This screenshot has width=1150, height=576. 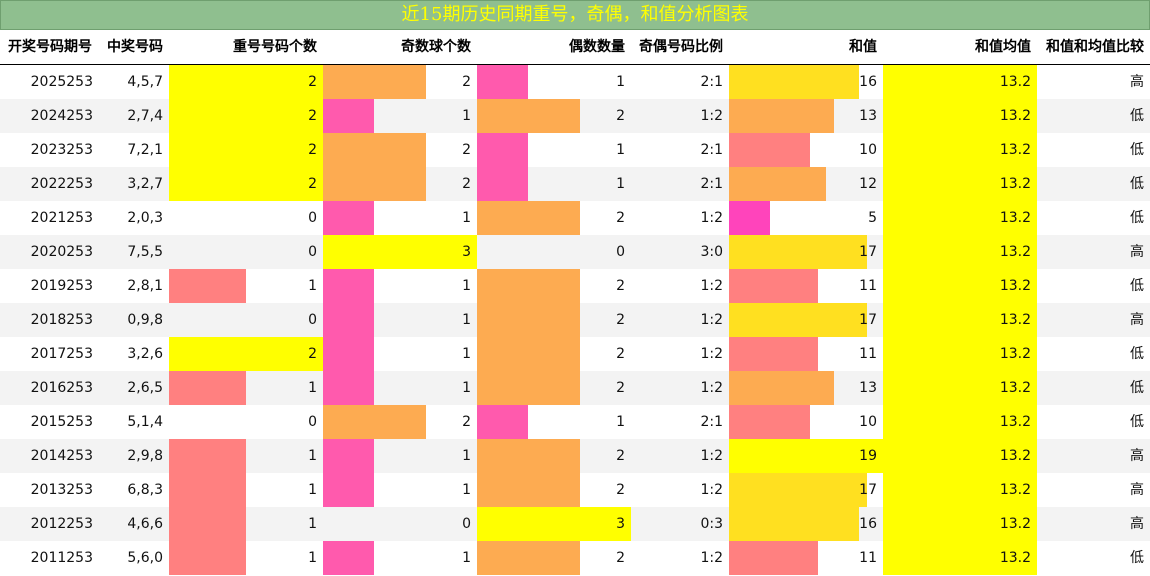 What do you see at coordinates (145, 116) in the screenshot?
I see `numbers-cell: 2,7,4` at bounding box center [145, 116].